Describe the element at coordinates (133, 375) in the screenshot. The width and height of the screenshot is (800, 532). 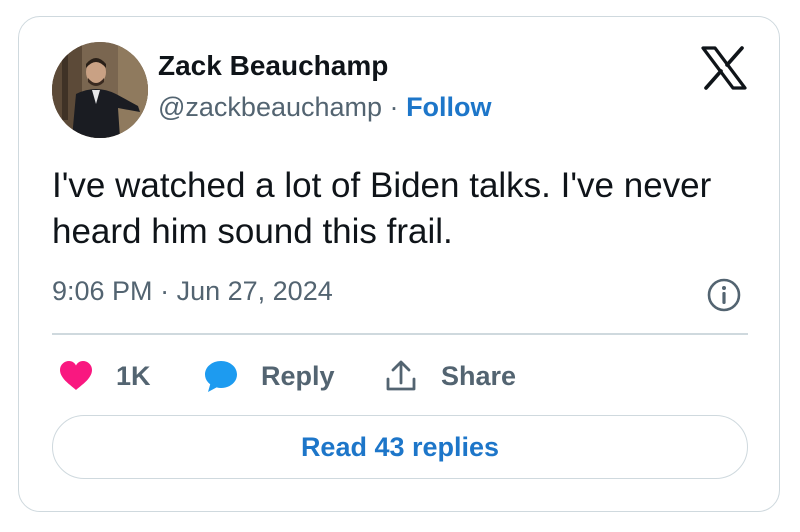
I see `like-count: 1K` at that location.